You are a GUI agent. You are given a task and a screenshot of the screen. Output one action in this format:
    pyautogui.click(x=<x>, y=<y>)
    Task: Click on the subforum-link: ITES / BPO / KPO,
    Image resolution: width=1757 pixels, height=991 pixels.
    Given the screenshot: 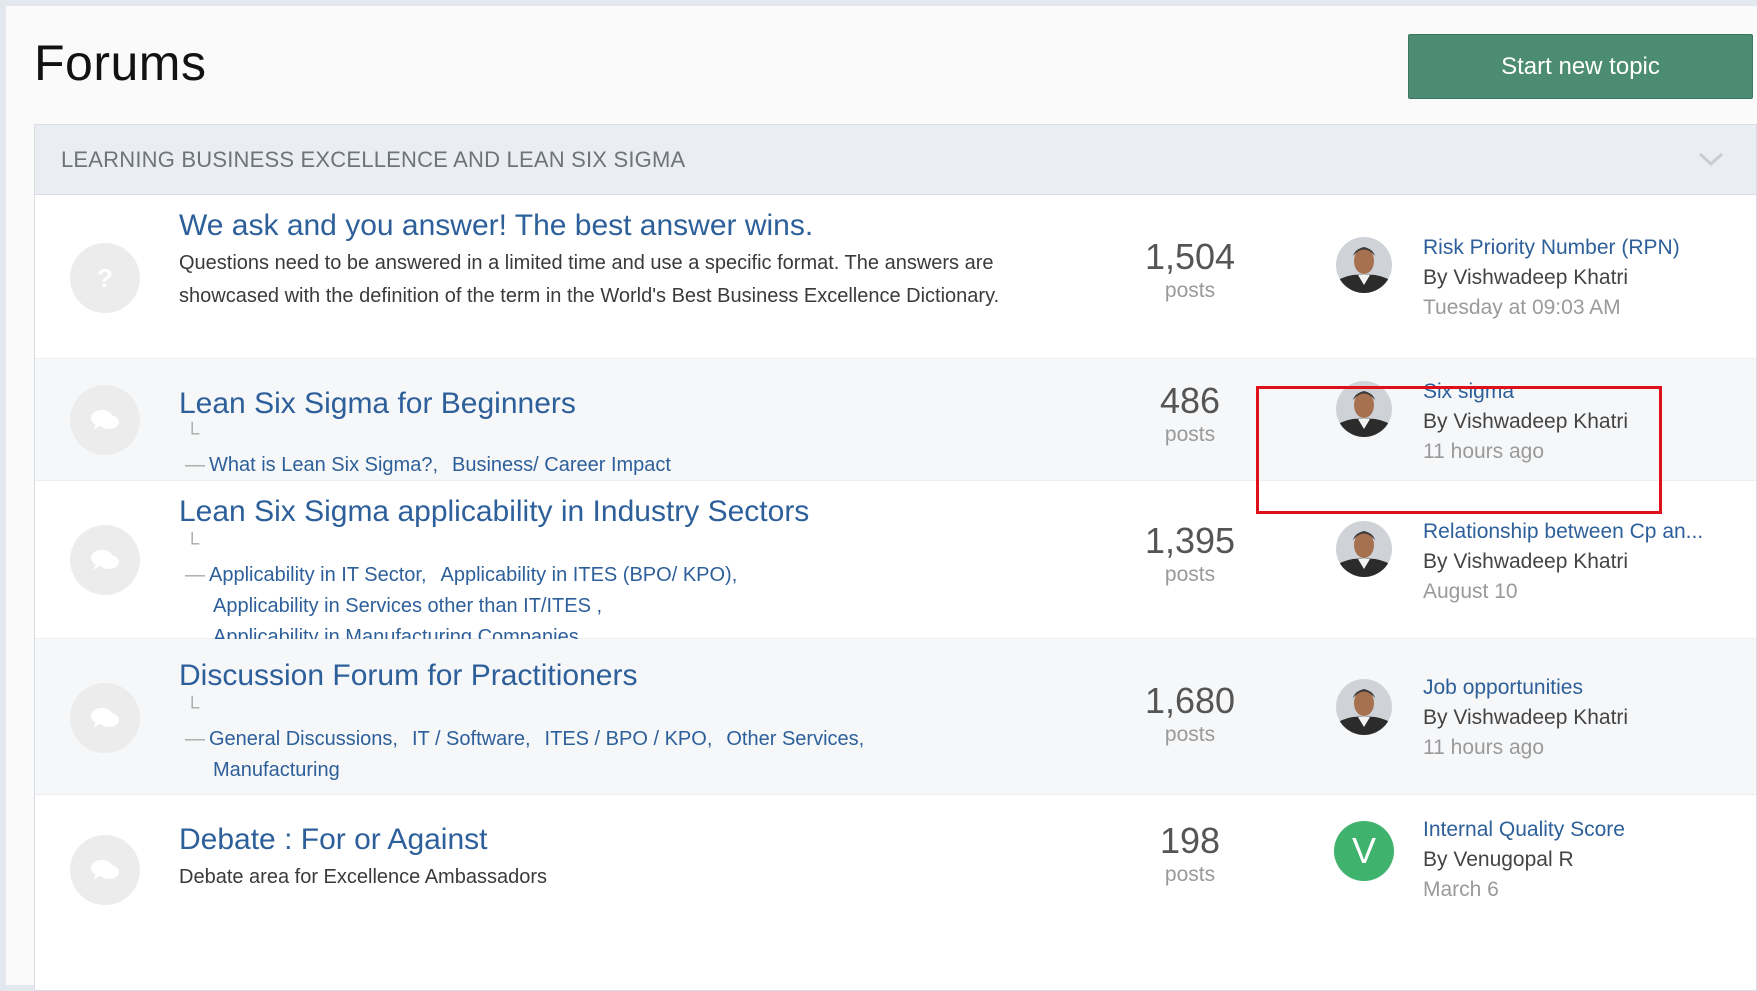 What is the action you would take?
    pyautogui.click(x=629, y=739)
    